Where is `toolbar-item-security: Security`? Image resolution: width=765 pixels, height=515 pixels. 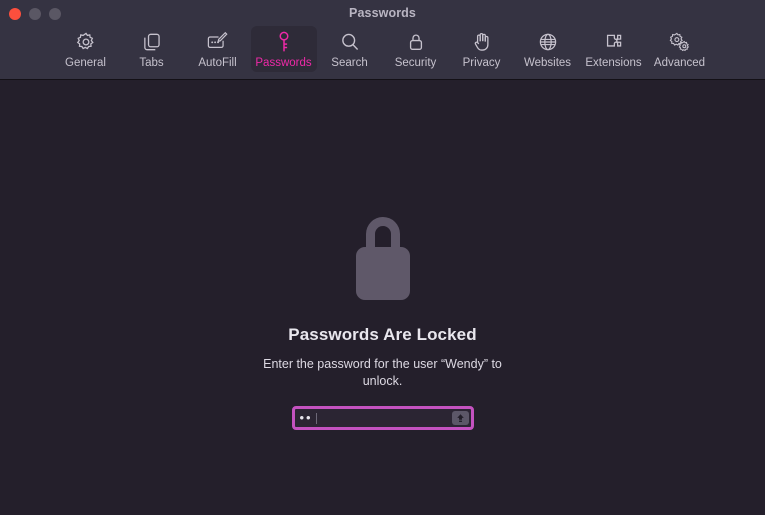
toolbar-item-security: Security is located at coordinates (416, 49).